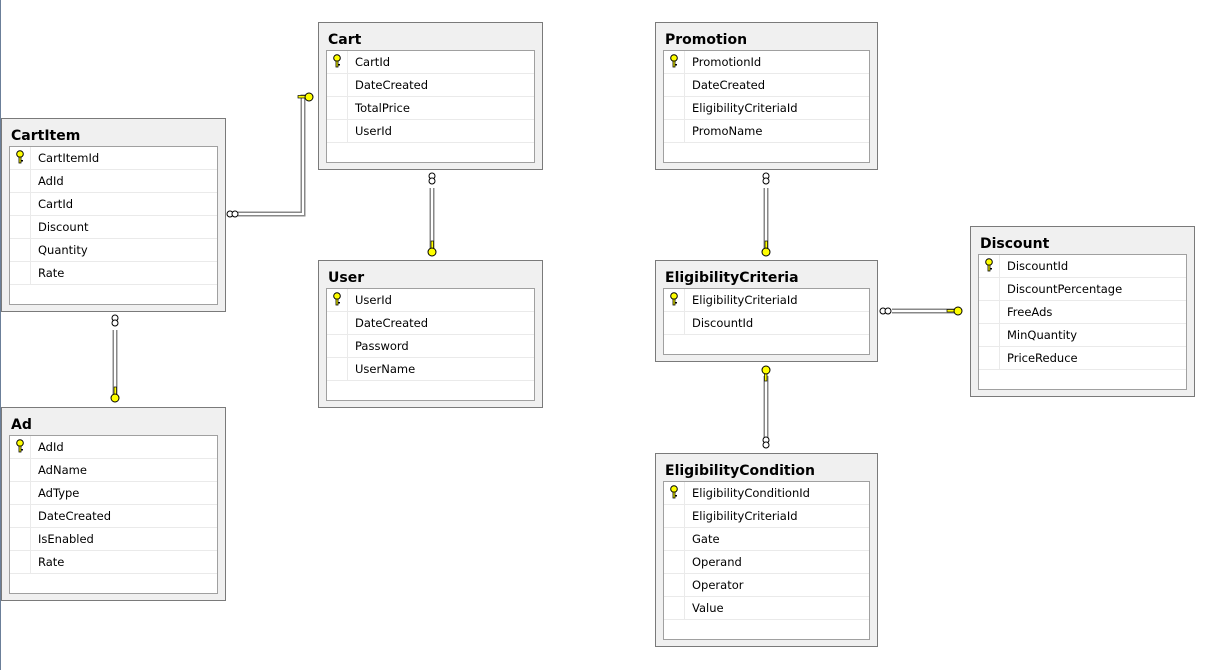  I want to click on column-row: PriceReduce, so click(1082, 358).